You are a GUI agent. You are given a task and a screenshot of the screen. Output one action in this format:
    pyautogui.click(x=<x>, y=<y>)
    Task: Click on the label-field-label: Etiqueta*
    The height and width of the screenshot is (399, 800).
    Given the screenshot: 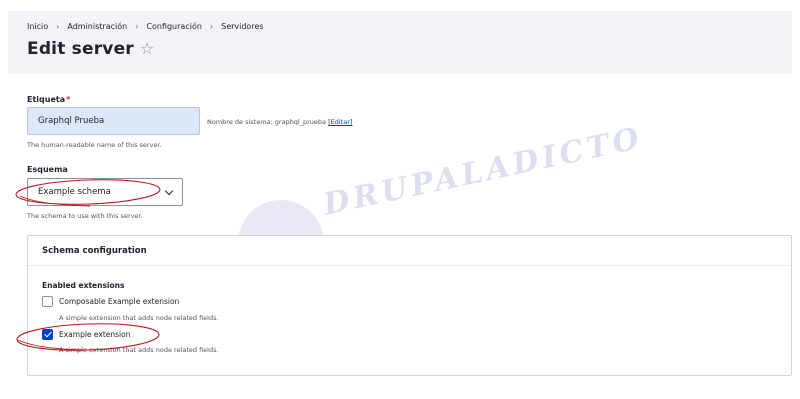 What is the action you would take?
    pyautogui.click(x=48, y=99)
    